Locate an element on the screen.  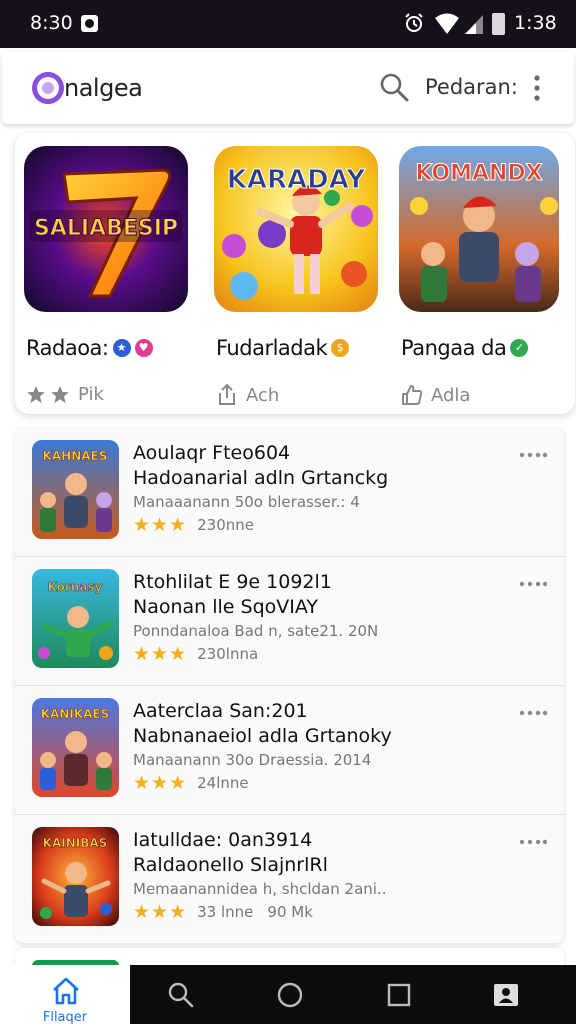
list-item-title: Iatulldae: 0an3914 is located at coordinates (223, 840).